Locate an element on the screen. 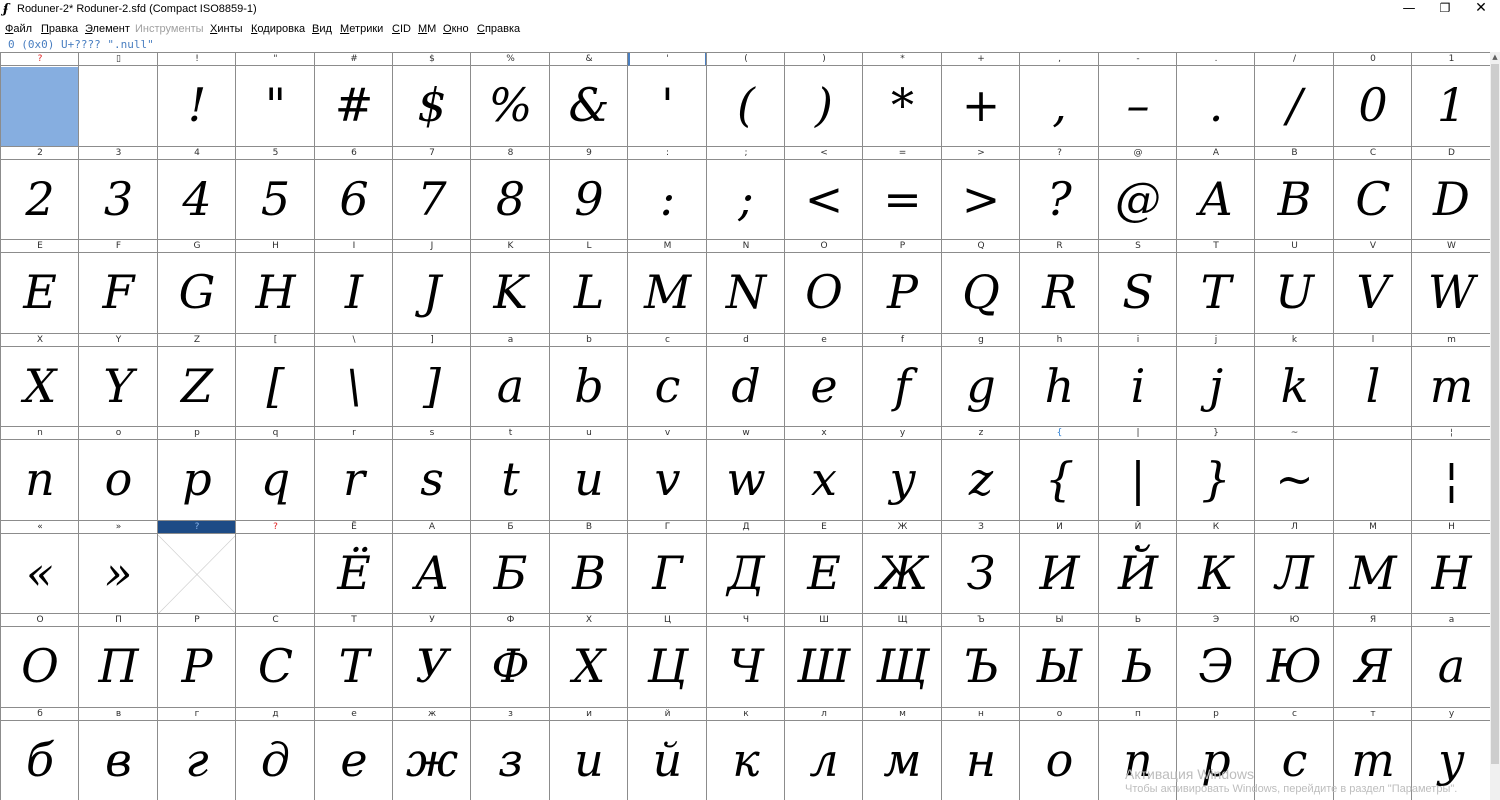 The image size is (1500, 800). glyph-cell: " " is located at coordinates (275, 99).